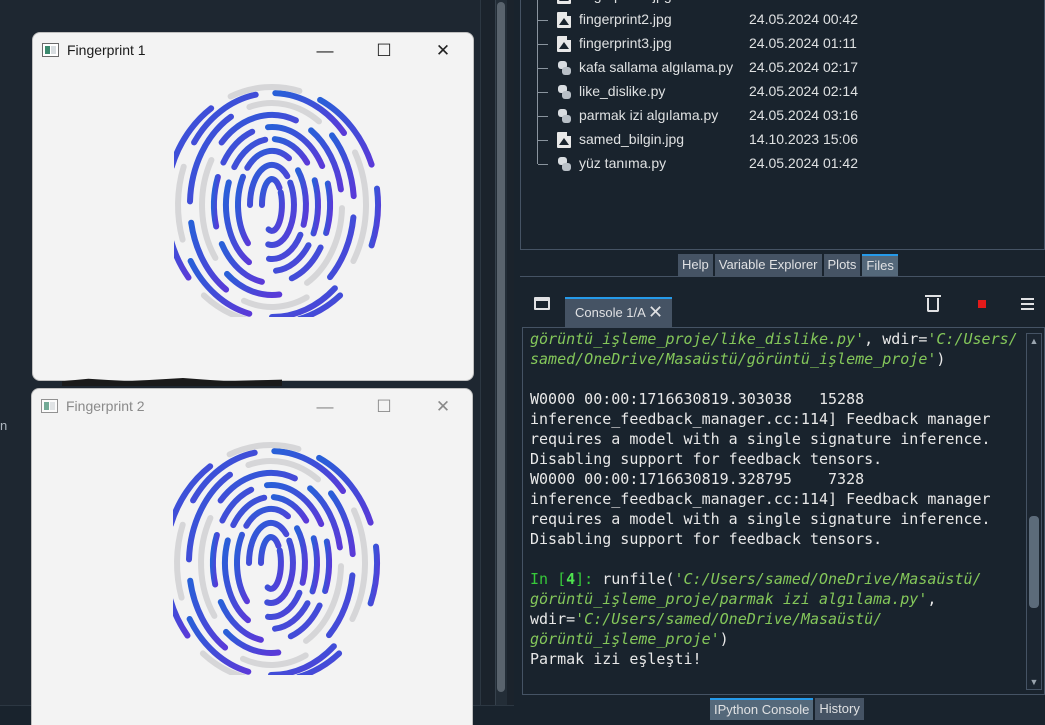 Image resolution: width=1045 pixels, height=725 pixels. What do you see at coordinates (4, 425) in the screenshot?
I see `editor-text-fragment: n` at bounding box center [4, 425].